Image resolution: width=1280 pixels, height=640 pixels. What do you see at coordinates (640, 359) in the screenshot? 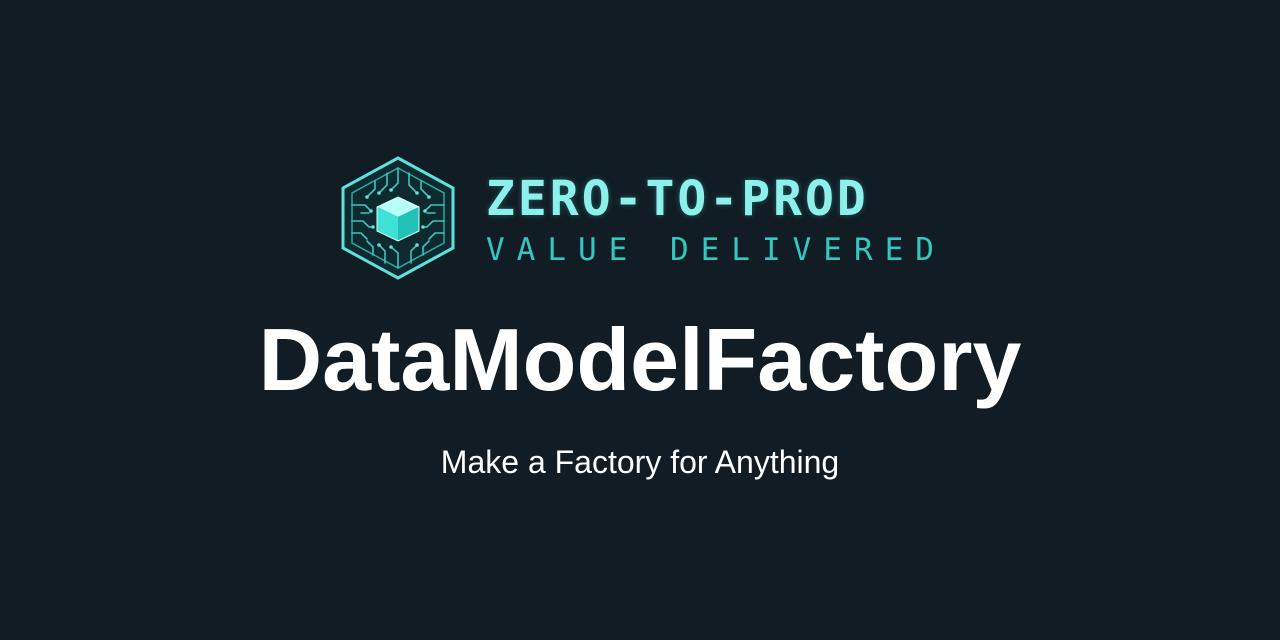
I see `page-title: DataModelFactory` at bounding box center [640, 359].